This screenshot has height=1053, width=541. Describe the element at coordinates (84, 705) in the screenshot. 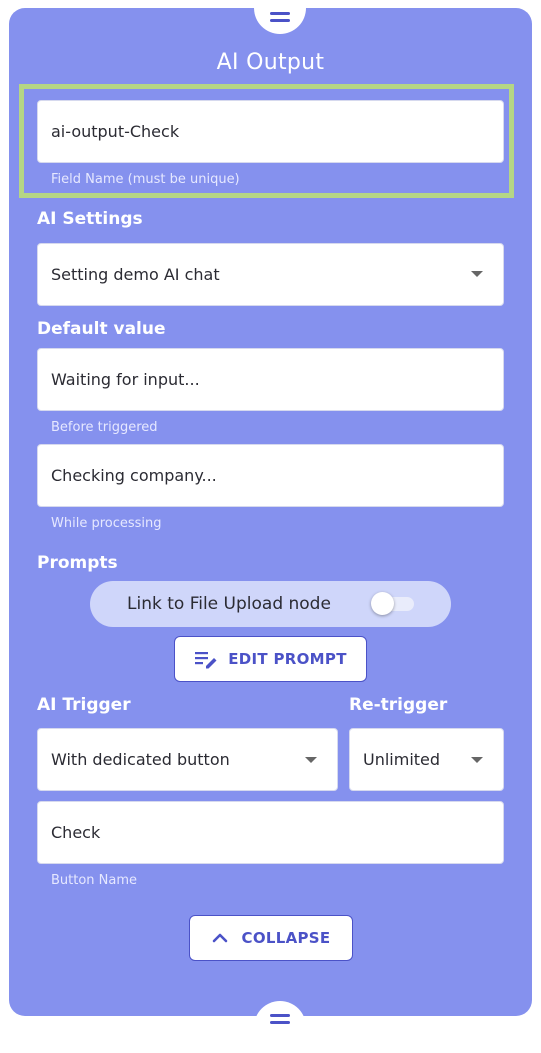

I see `ai-trigger-heading: AI Trigger` at that location.